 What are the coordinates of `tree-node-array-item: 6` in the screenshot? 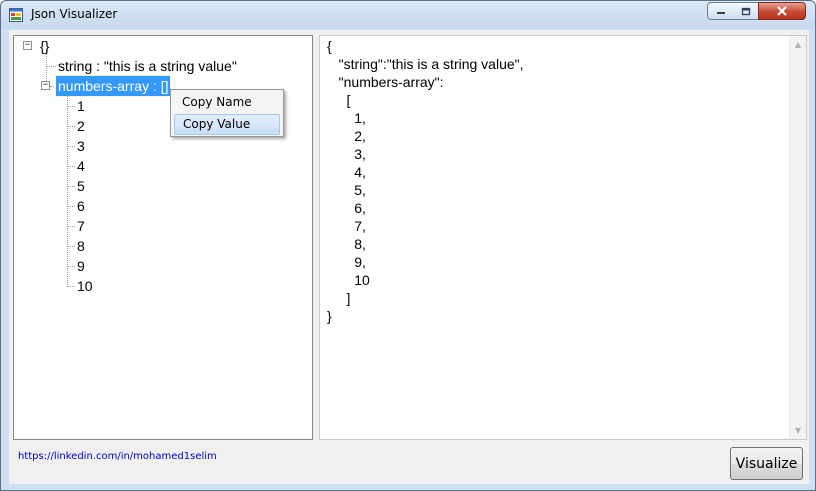 It's located at (81, 206).